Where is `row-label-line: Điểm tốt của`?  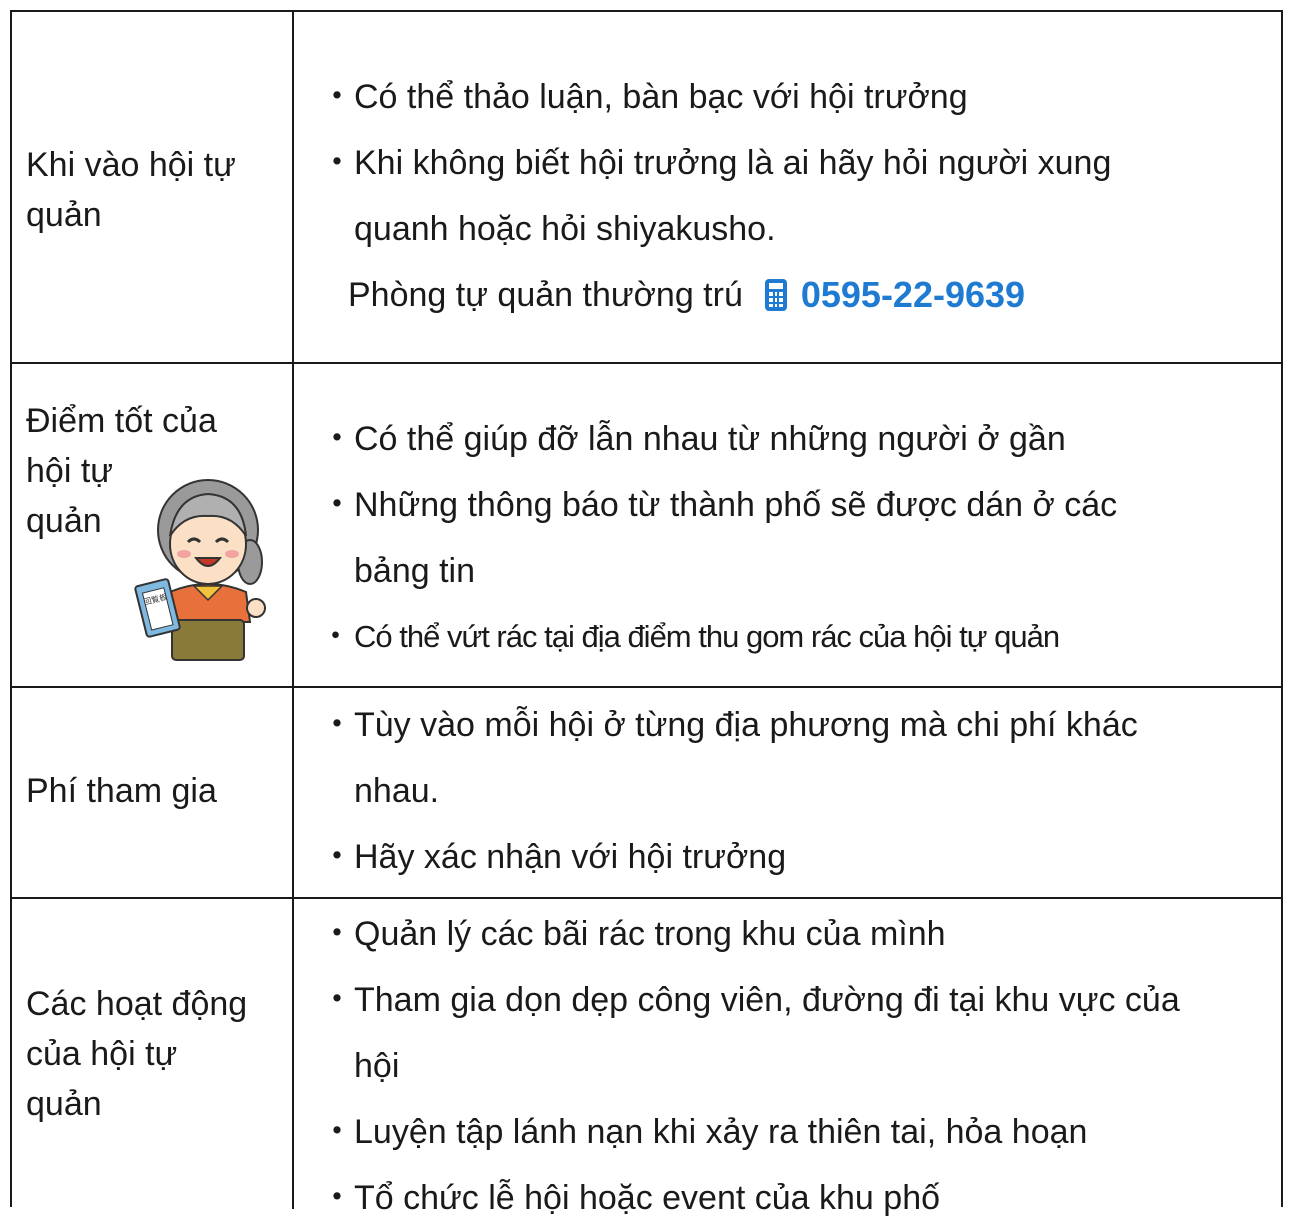 row-label-line: Điểm tốt của is located at coordinates (121, 421).